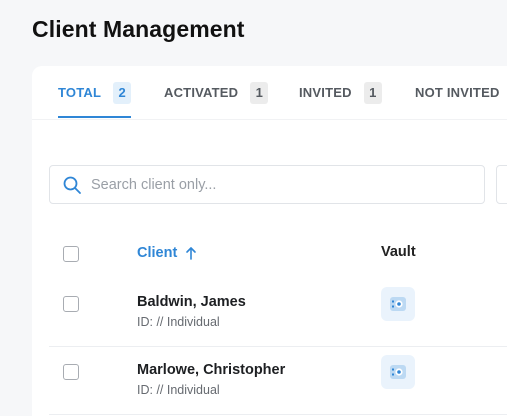  What do you see at coordinates (191, 253) in the screenshot?
I see `arrow-up-icon` at bounding box center [191, 253].